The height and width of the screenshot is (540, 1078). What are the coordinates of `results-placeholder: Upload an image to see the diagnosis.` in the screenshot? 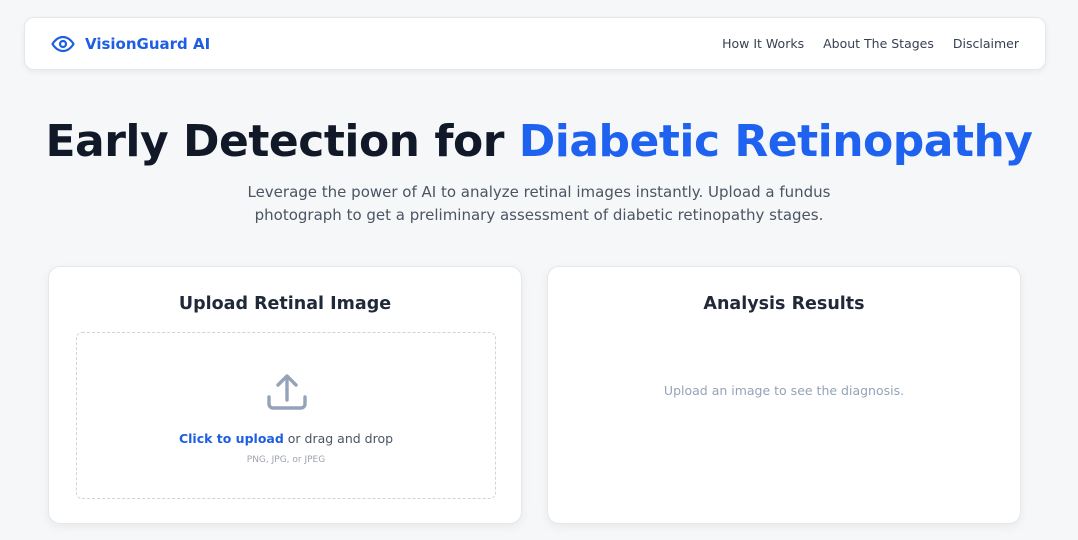 It's located at (784, 390).